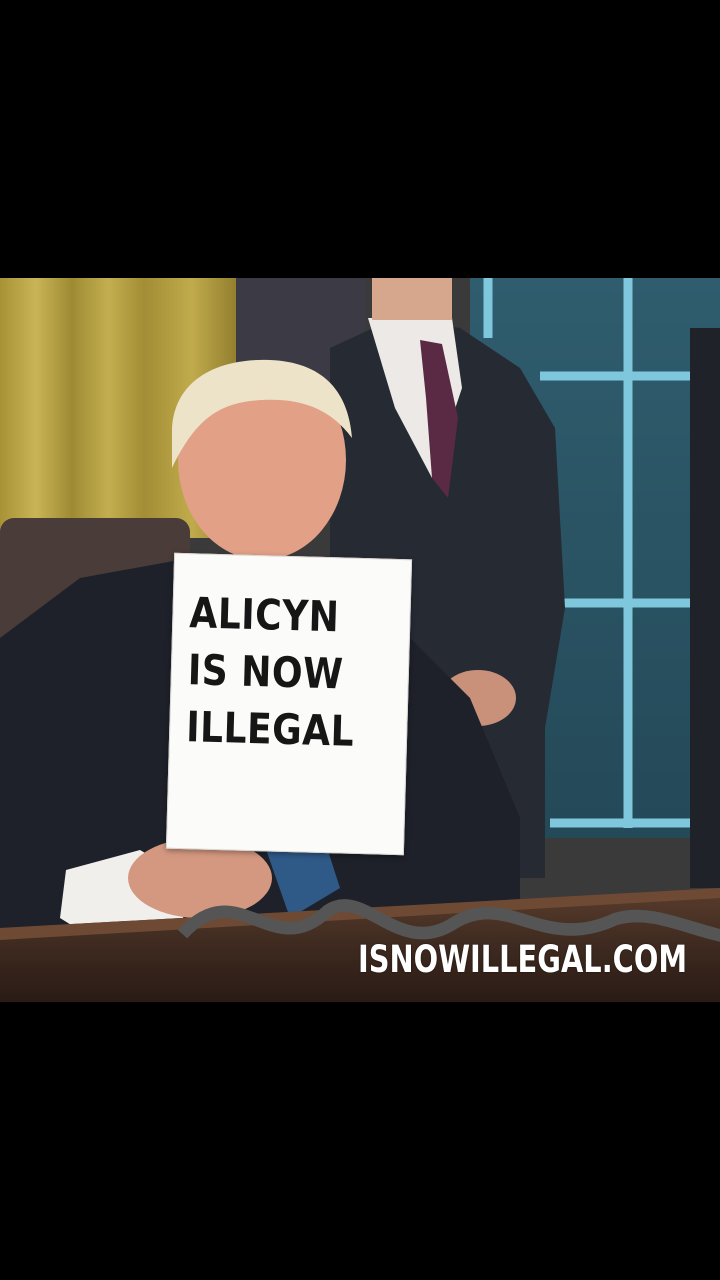 The height and width of the screenshot is (1280, 720). Describe the element at coordinates (523, 959) in the screenshot. I see `watermark: ISNOWILLEGAL.COM` at that location.